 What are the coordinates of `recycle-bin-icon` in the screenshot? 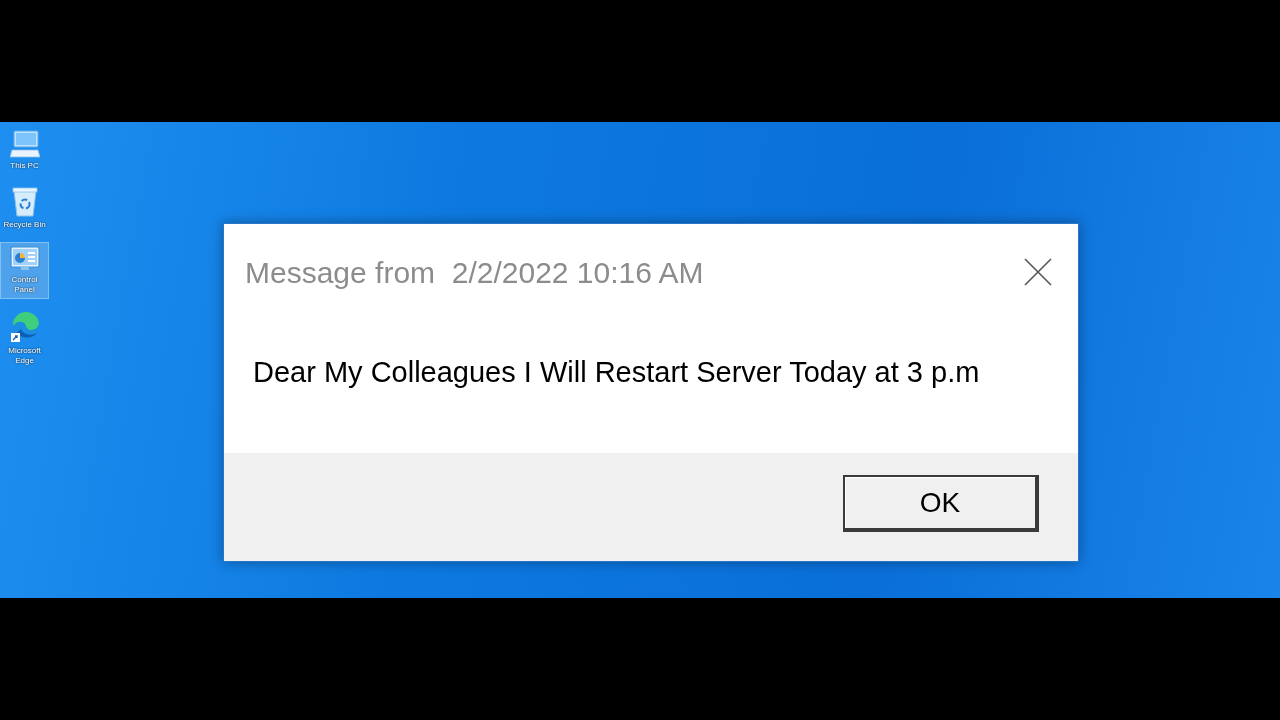 It's located at (24, 202).